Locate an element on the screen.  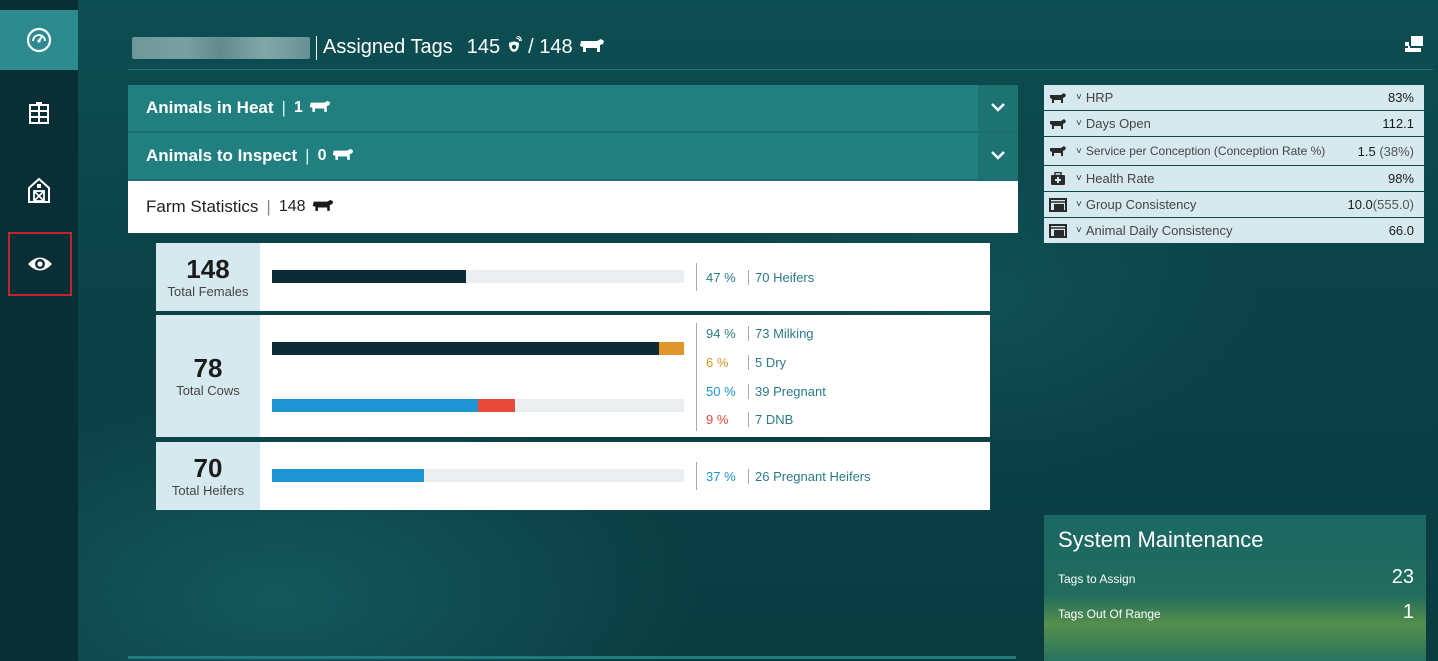
farm-name-redacted is located at coordinates (221, 47).